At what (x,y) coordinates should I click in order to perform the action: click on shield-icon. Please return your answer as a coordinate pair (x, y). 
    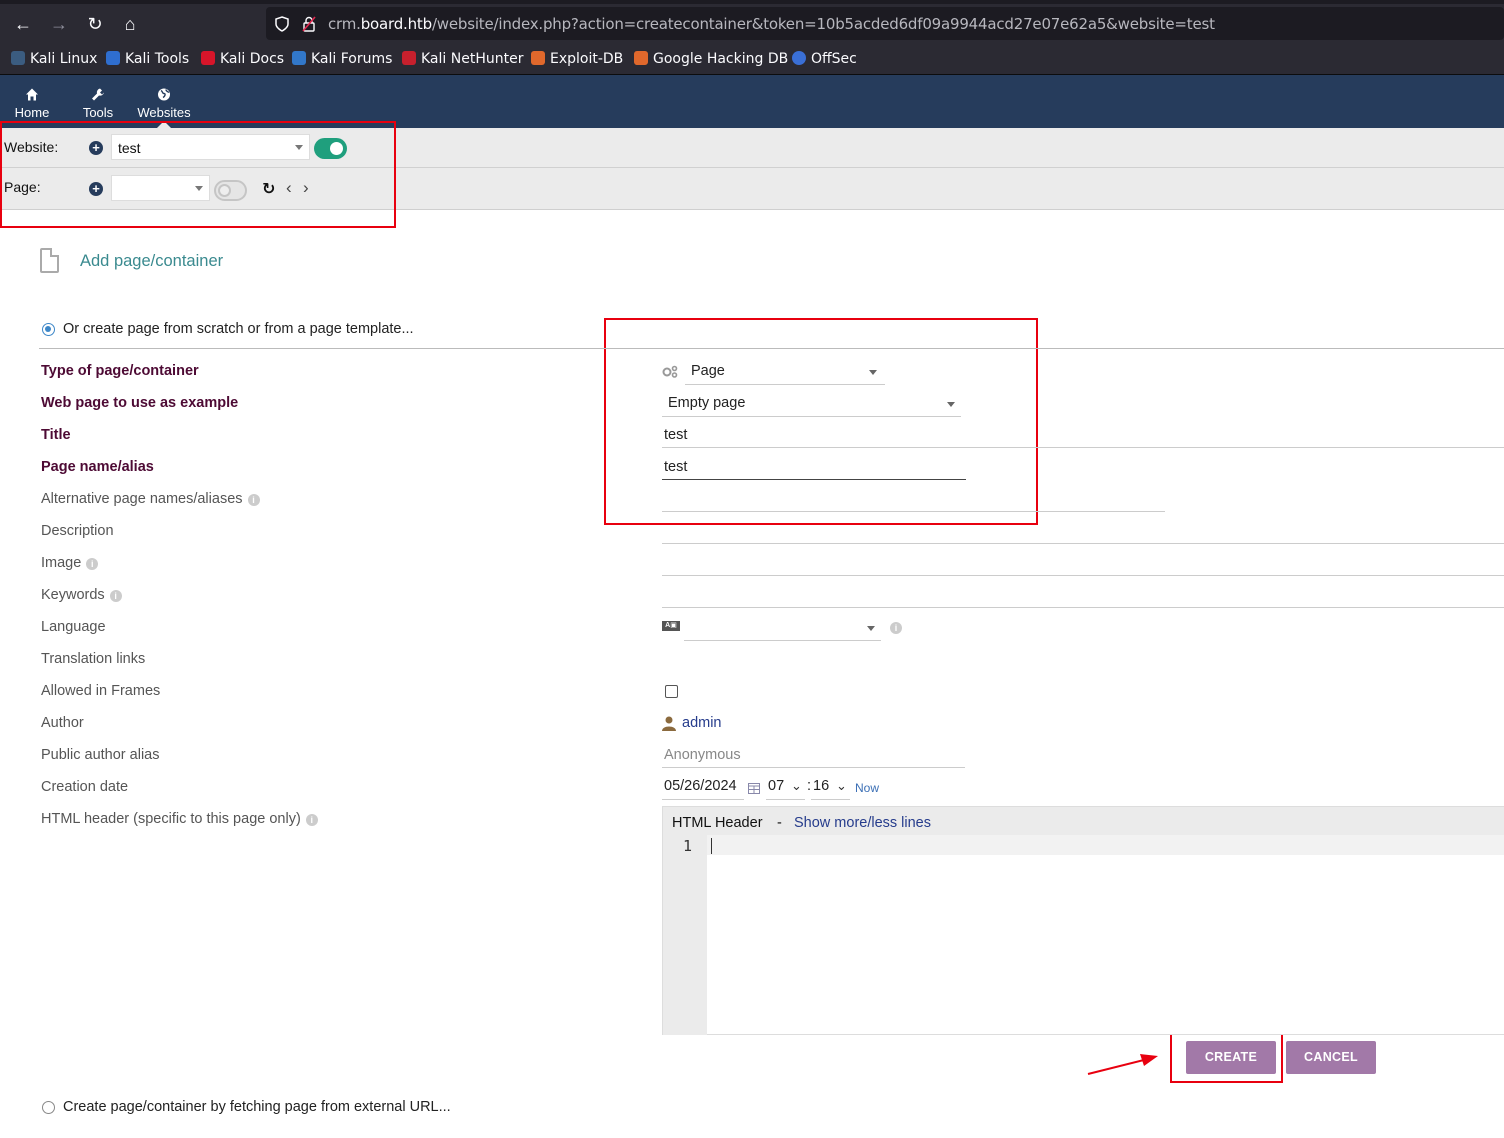
    Looking at the image, I should click on (282, 24).